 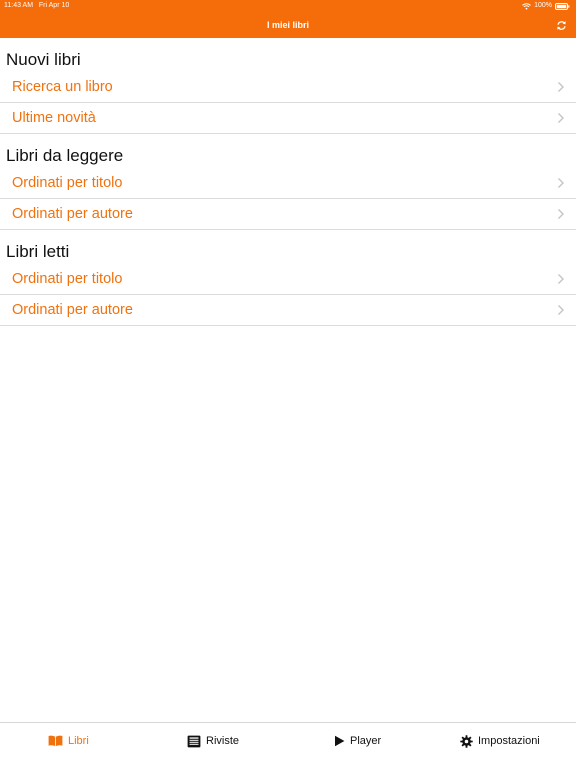 What do you see at coordinates (288, 151) in the screenshot?
I see `section-header-libri-da-leggere: Libri da leggere` at bounding box center [288, 151].